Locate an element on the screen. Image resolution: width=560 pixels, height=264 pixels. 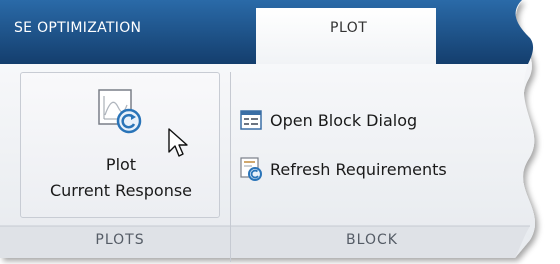
tab-plot: PLOT is located at coordinates (348, 28).